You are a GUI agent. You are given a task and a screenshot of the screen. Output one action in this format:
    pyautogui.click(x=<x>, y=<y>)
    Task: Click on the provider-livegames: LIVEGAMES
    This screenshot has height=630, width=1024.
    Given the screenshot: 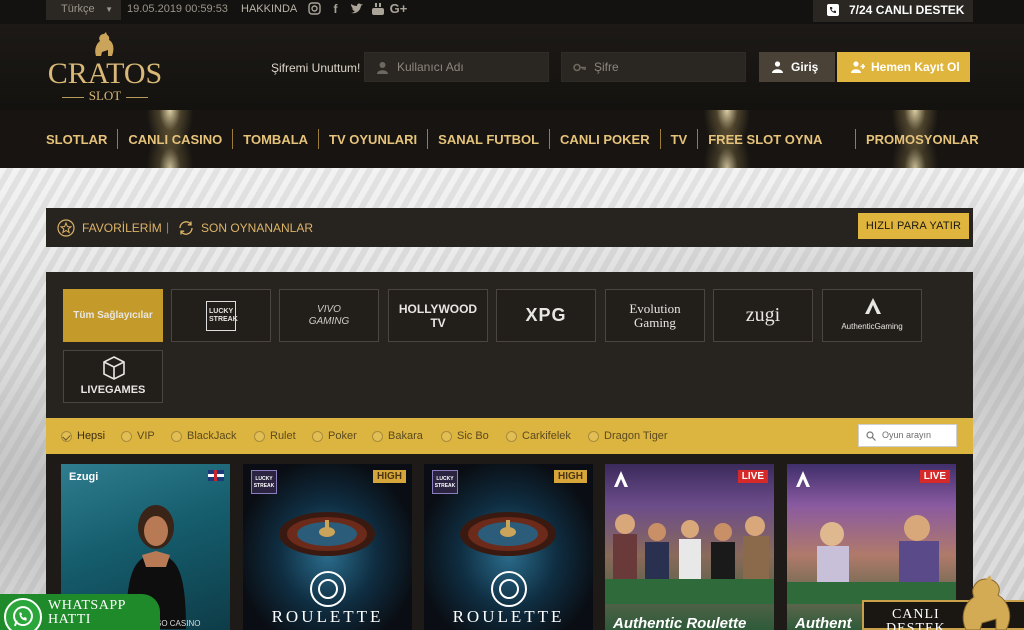 What is the action you would take?
    pyautogui.click(x=113, y=376)
    